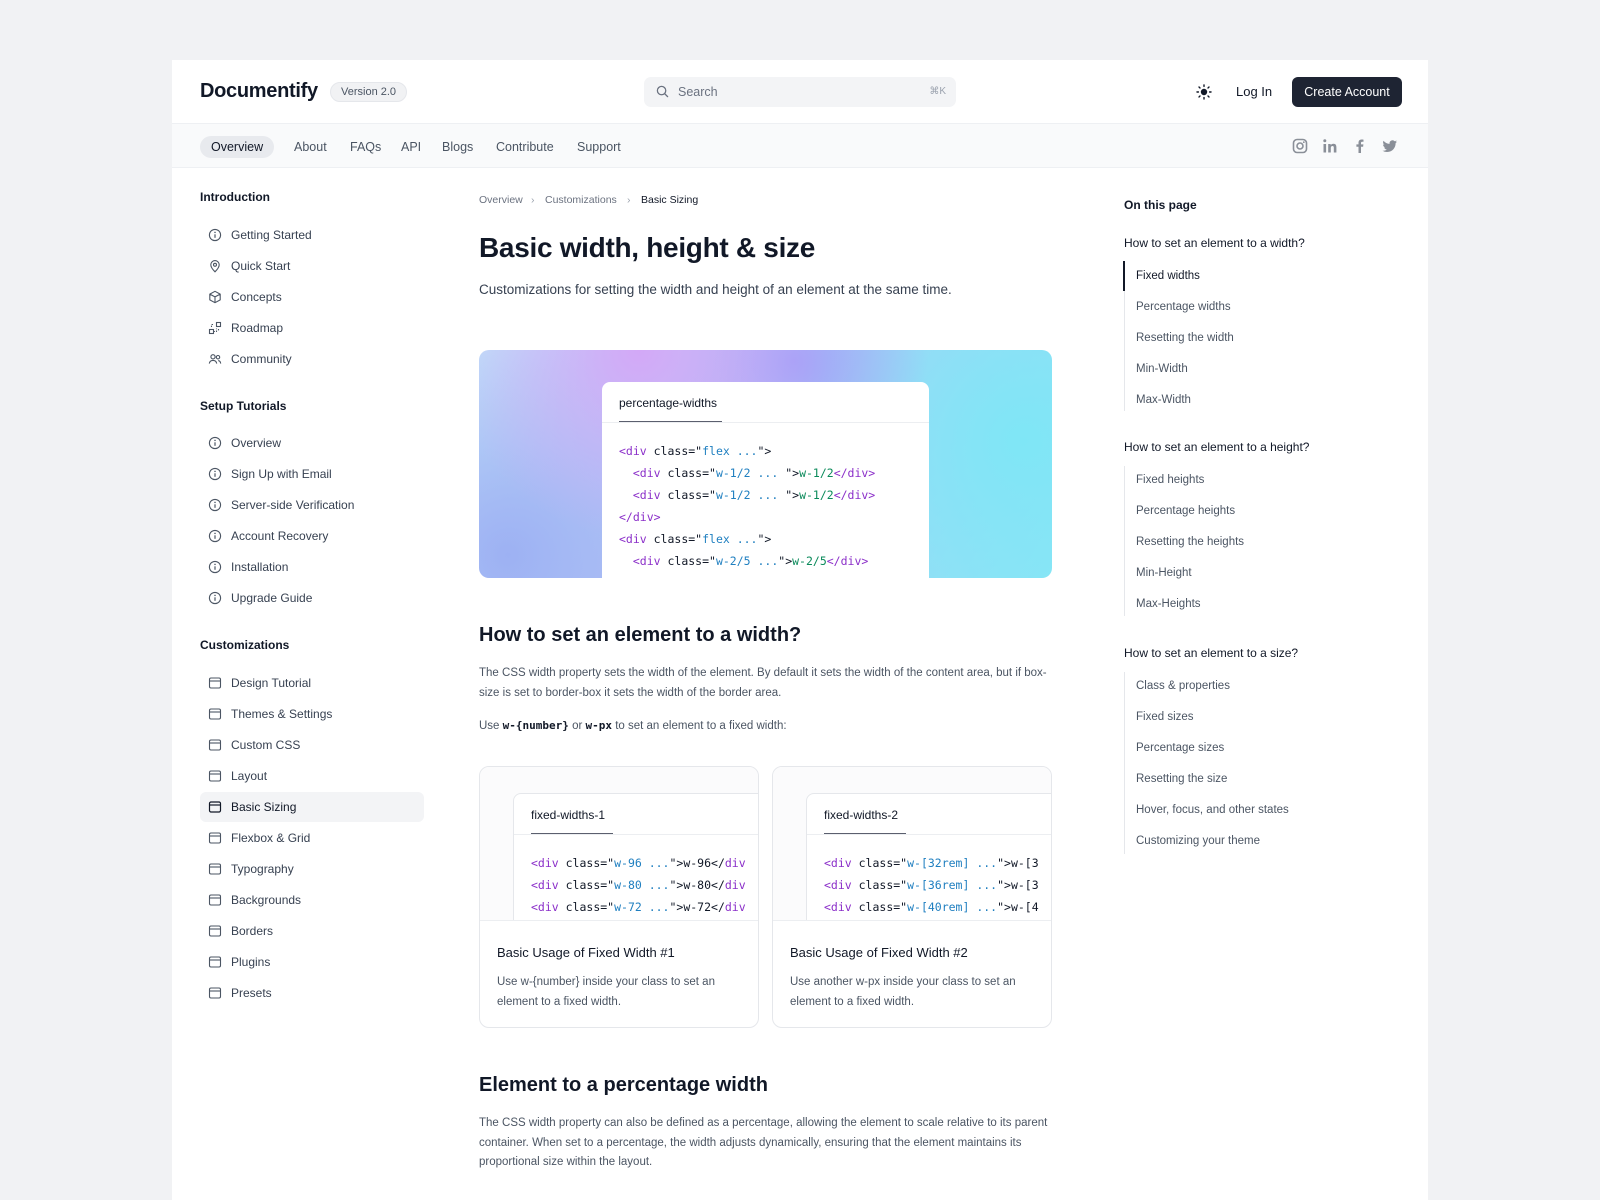 Image resolution: width=1600 pixels, height=1200 pixels. I want to click on sun-icon, so click(1204, 92).